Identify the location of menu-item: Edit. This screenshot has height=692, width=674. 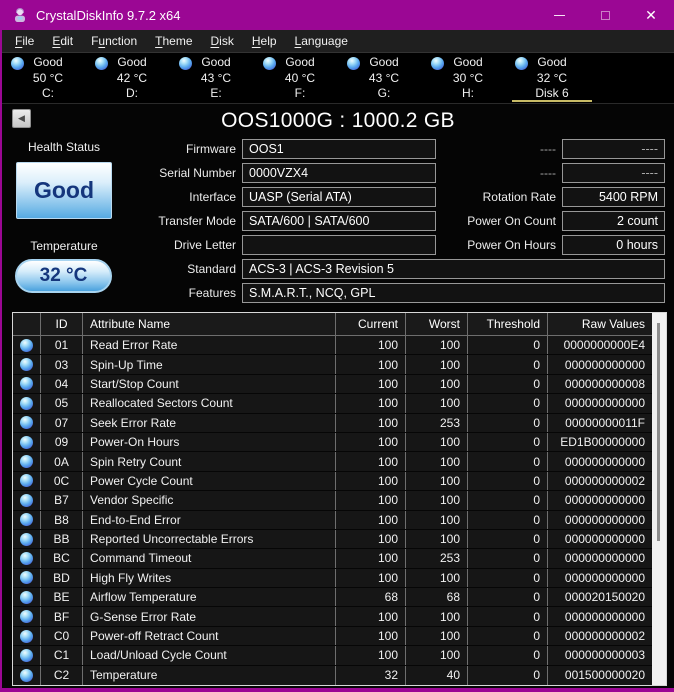
(62, 41).